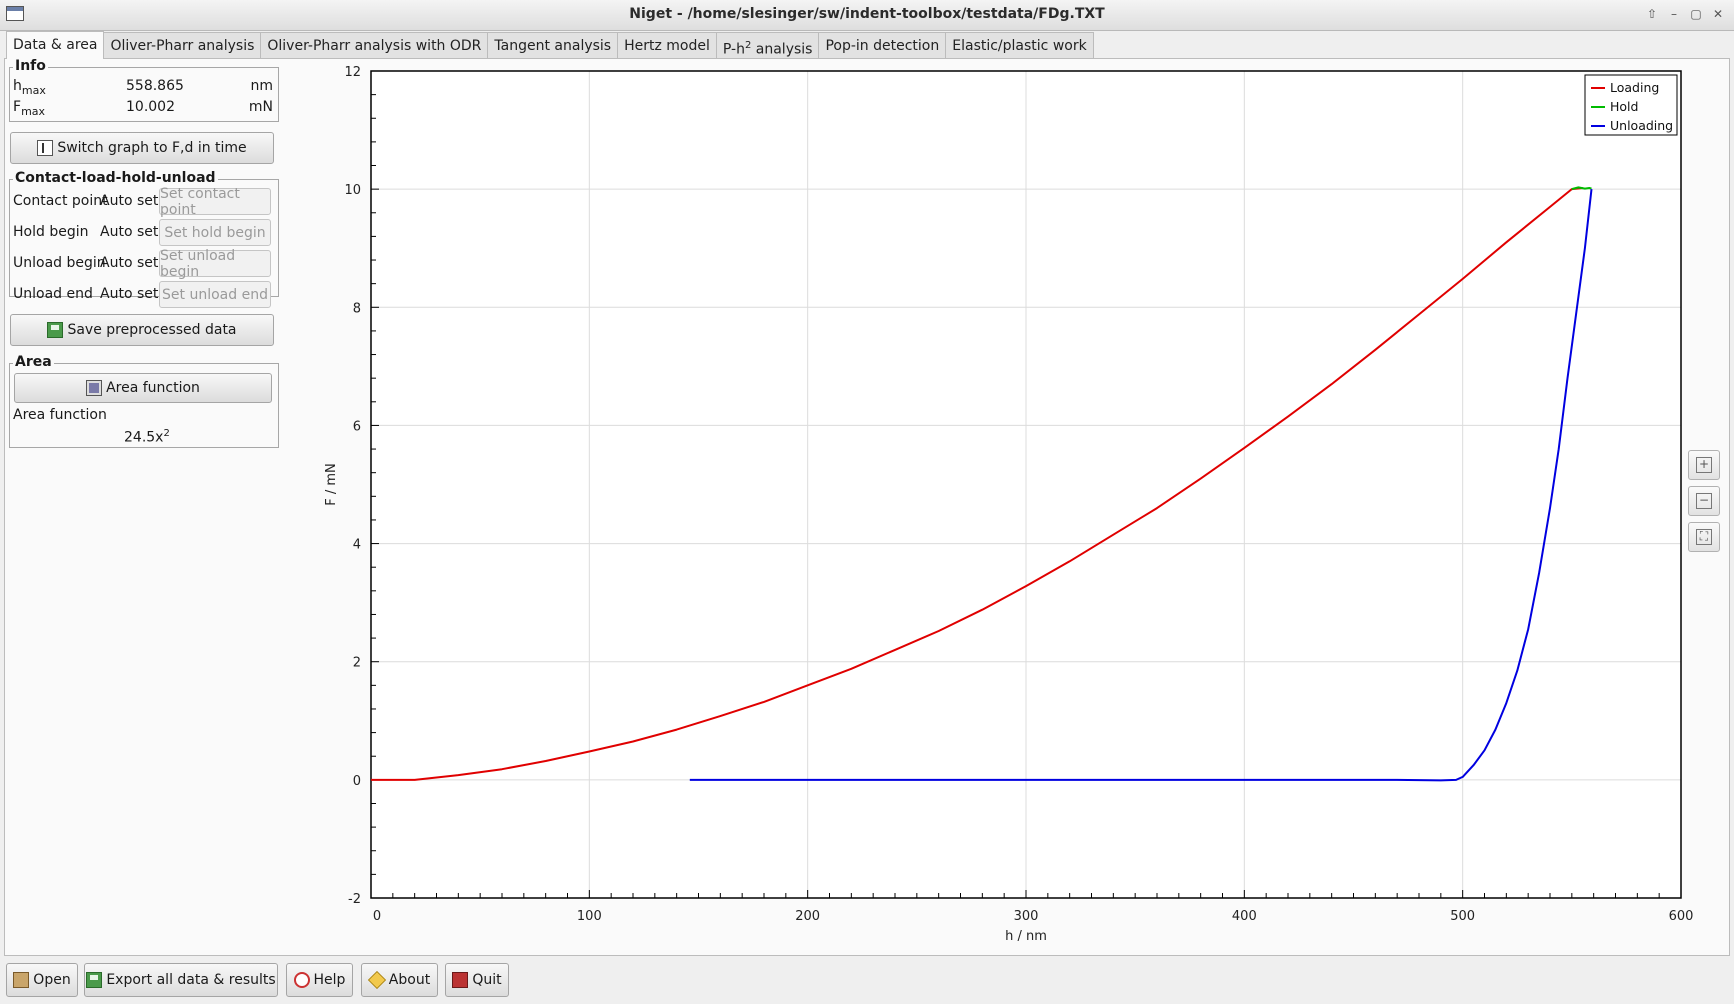 The image size is (1734, 1004). What do you see at coordinates (782, 49) in the screenshot?
I see `tab-p-h2-suffix: analysis` at bounding box center [782, 49].